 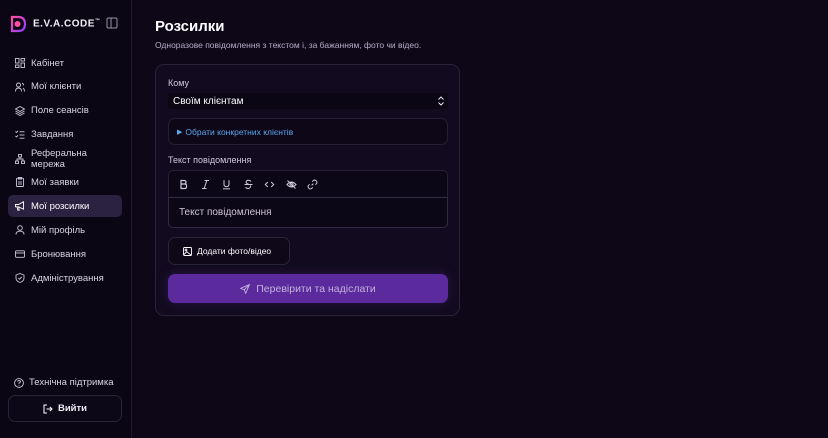 I want to click on sidebar-item-referral: Реферальна мережа, so click(x=65, y=159).